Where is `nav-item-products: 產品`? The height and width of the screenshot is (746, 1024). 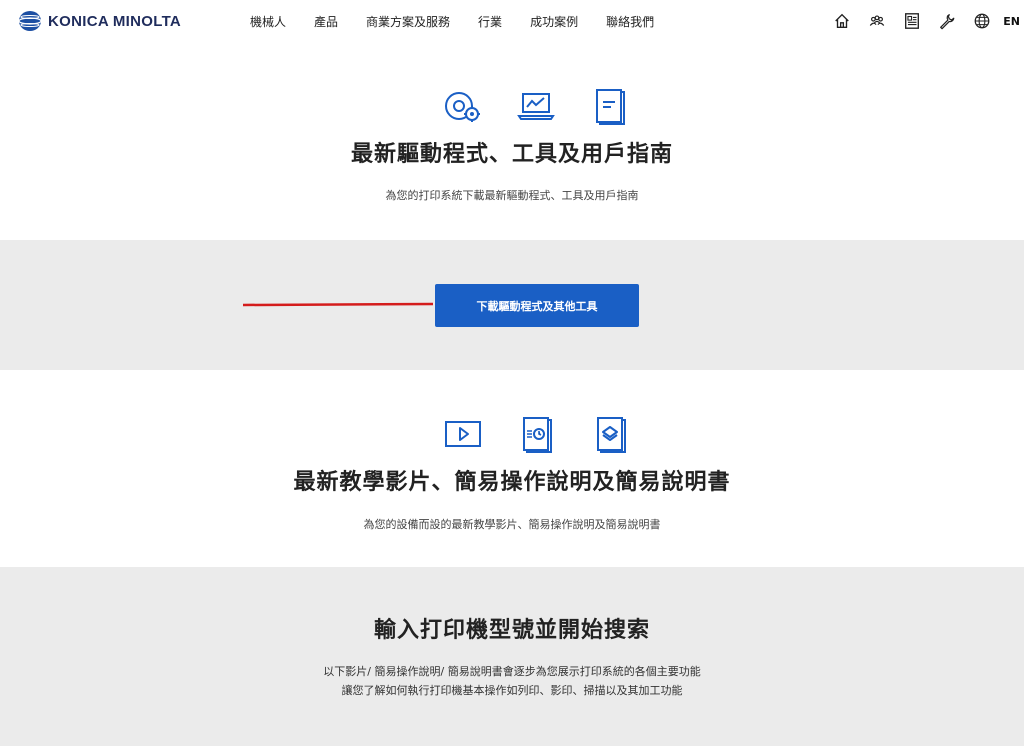
nav-item-products: 產品 is located at coordinates (326, 21).